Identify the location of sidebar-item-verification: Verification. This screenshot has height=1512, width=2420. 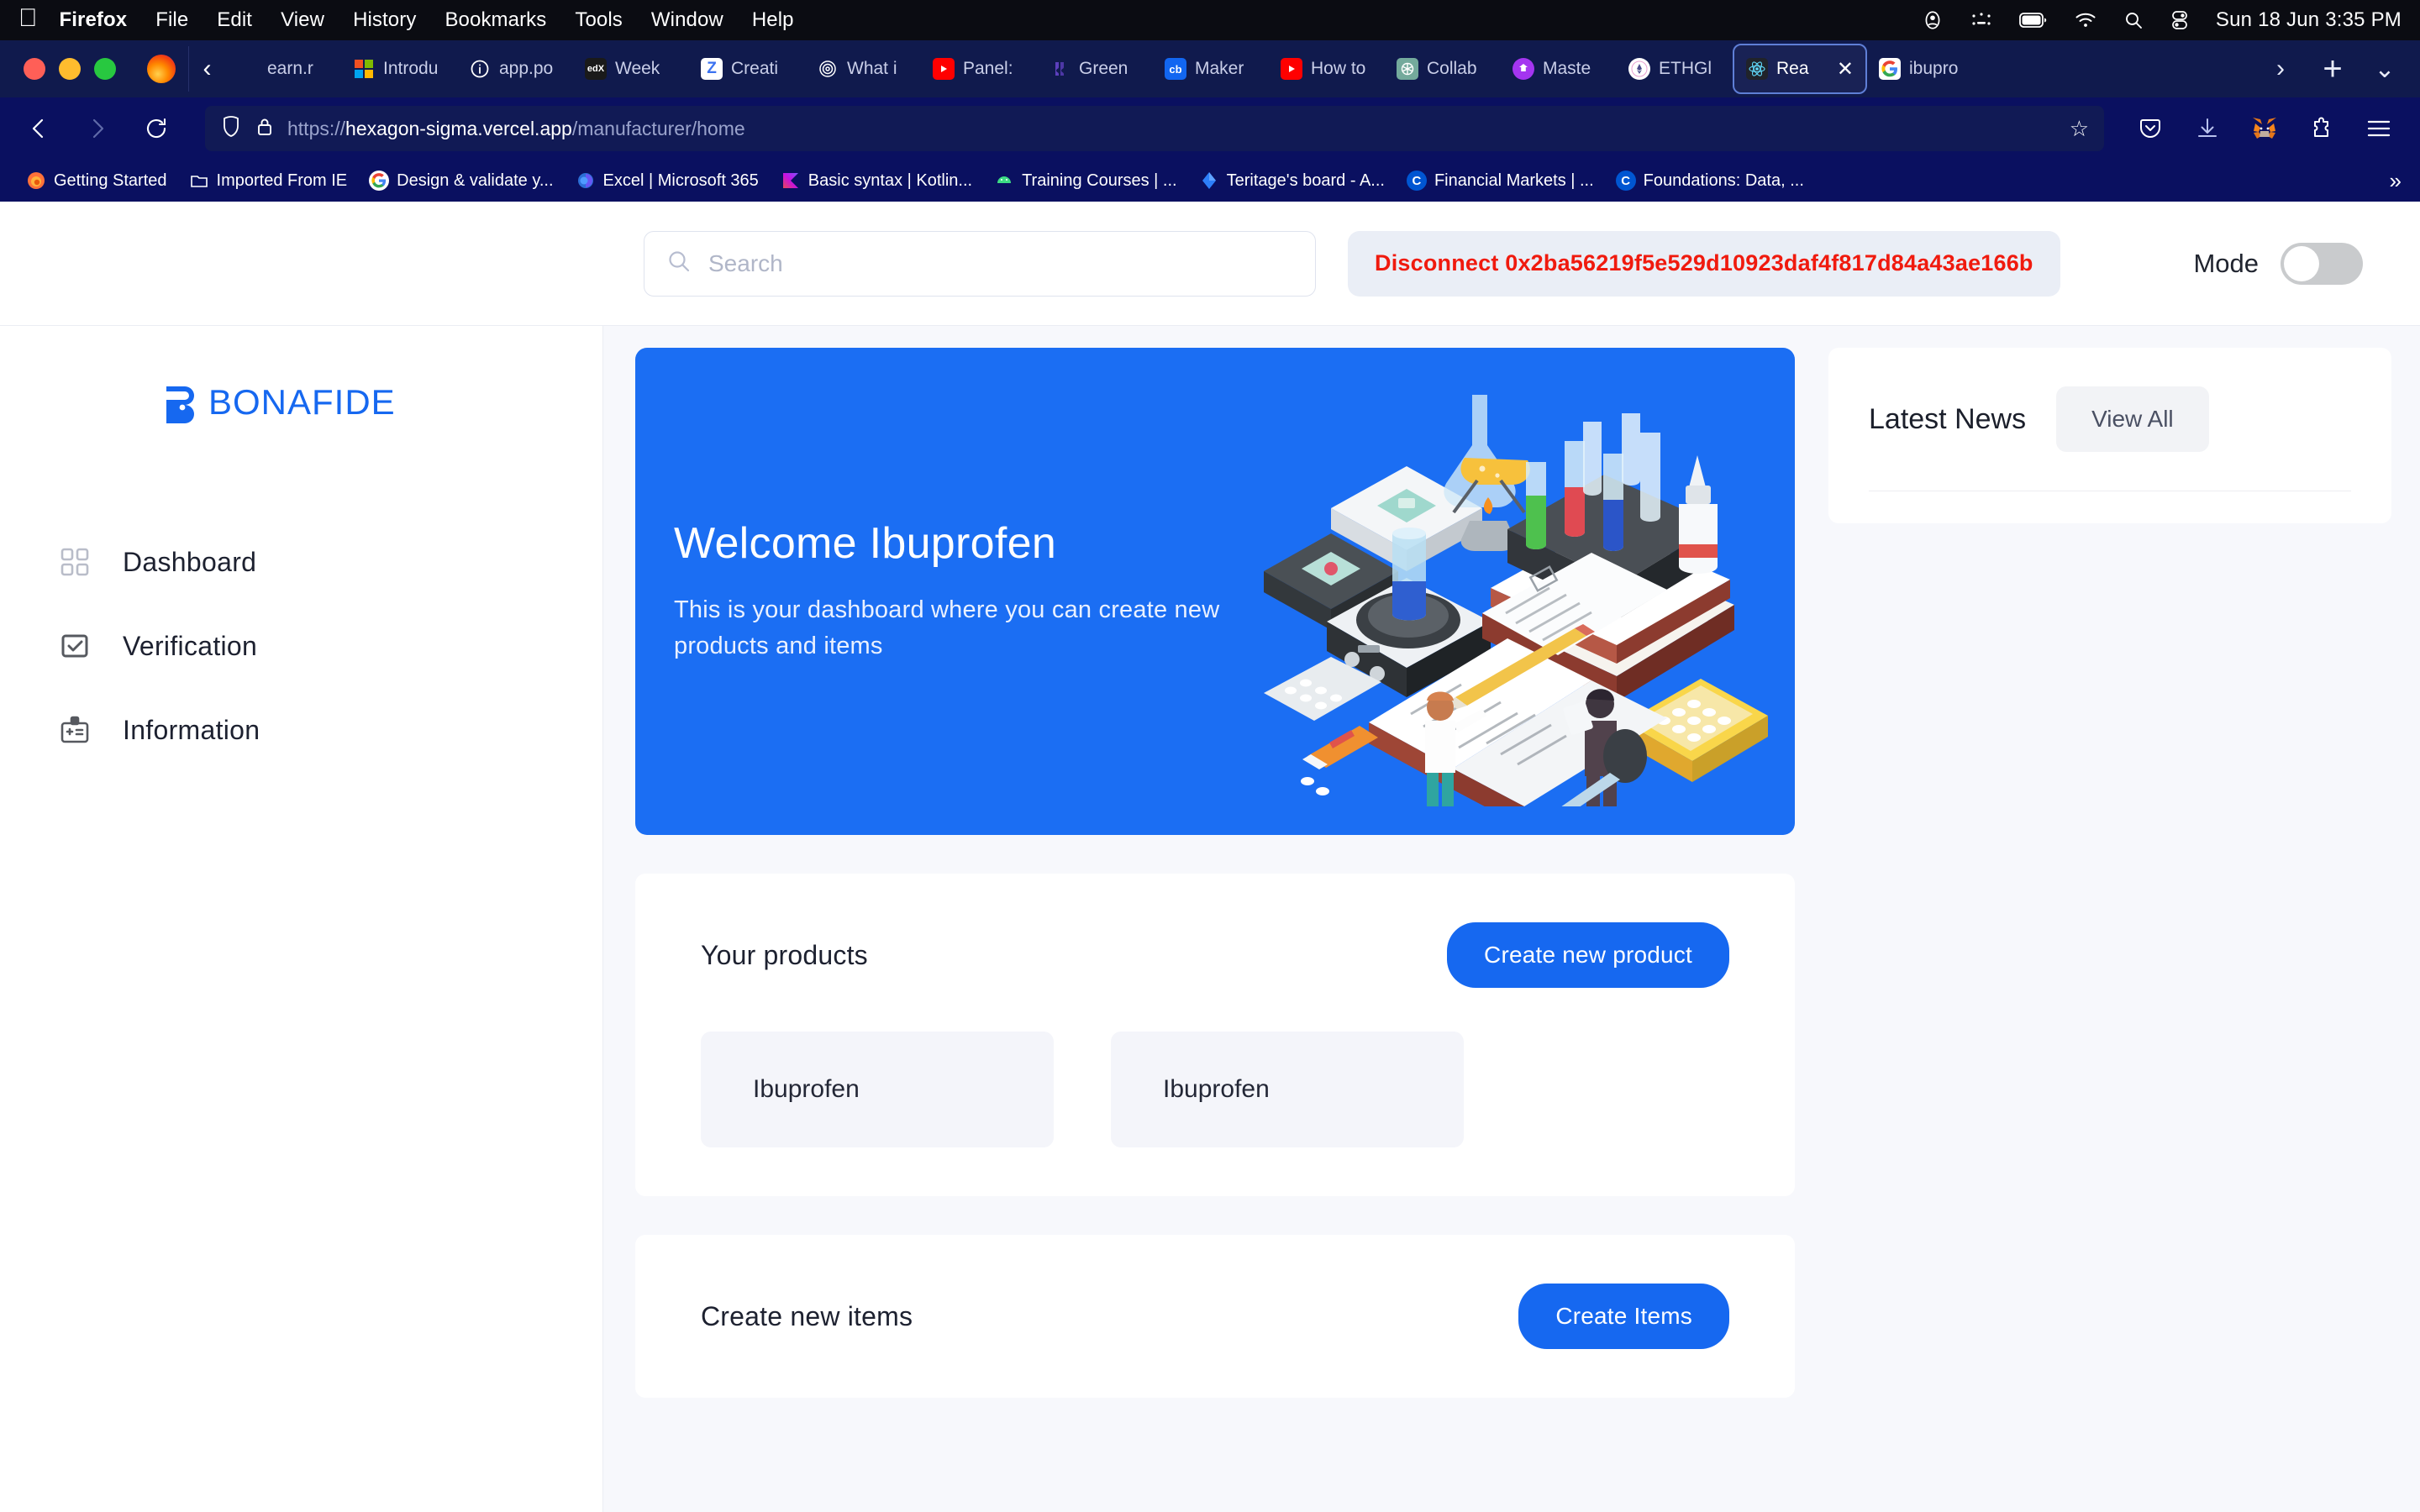
(301, 646).